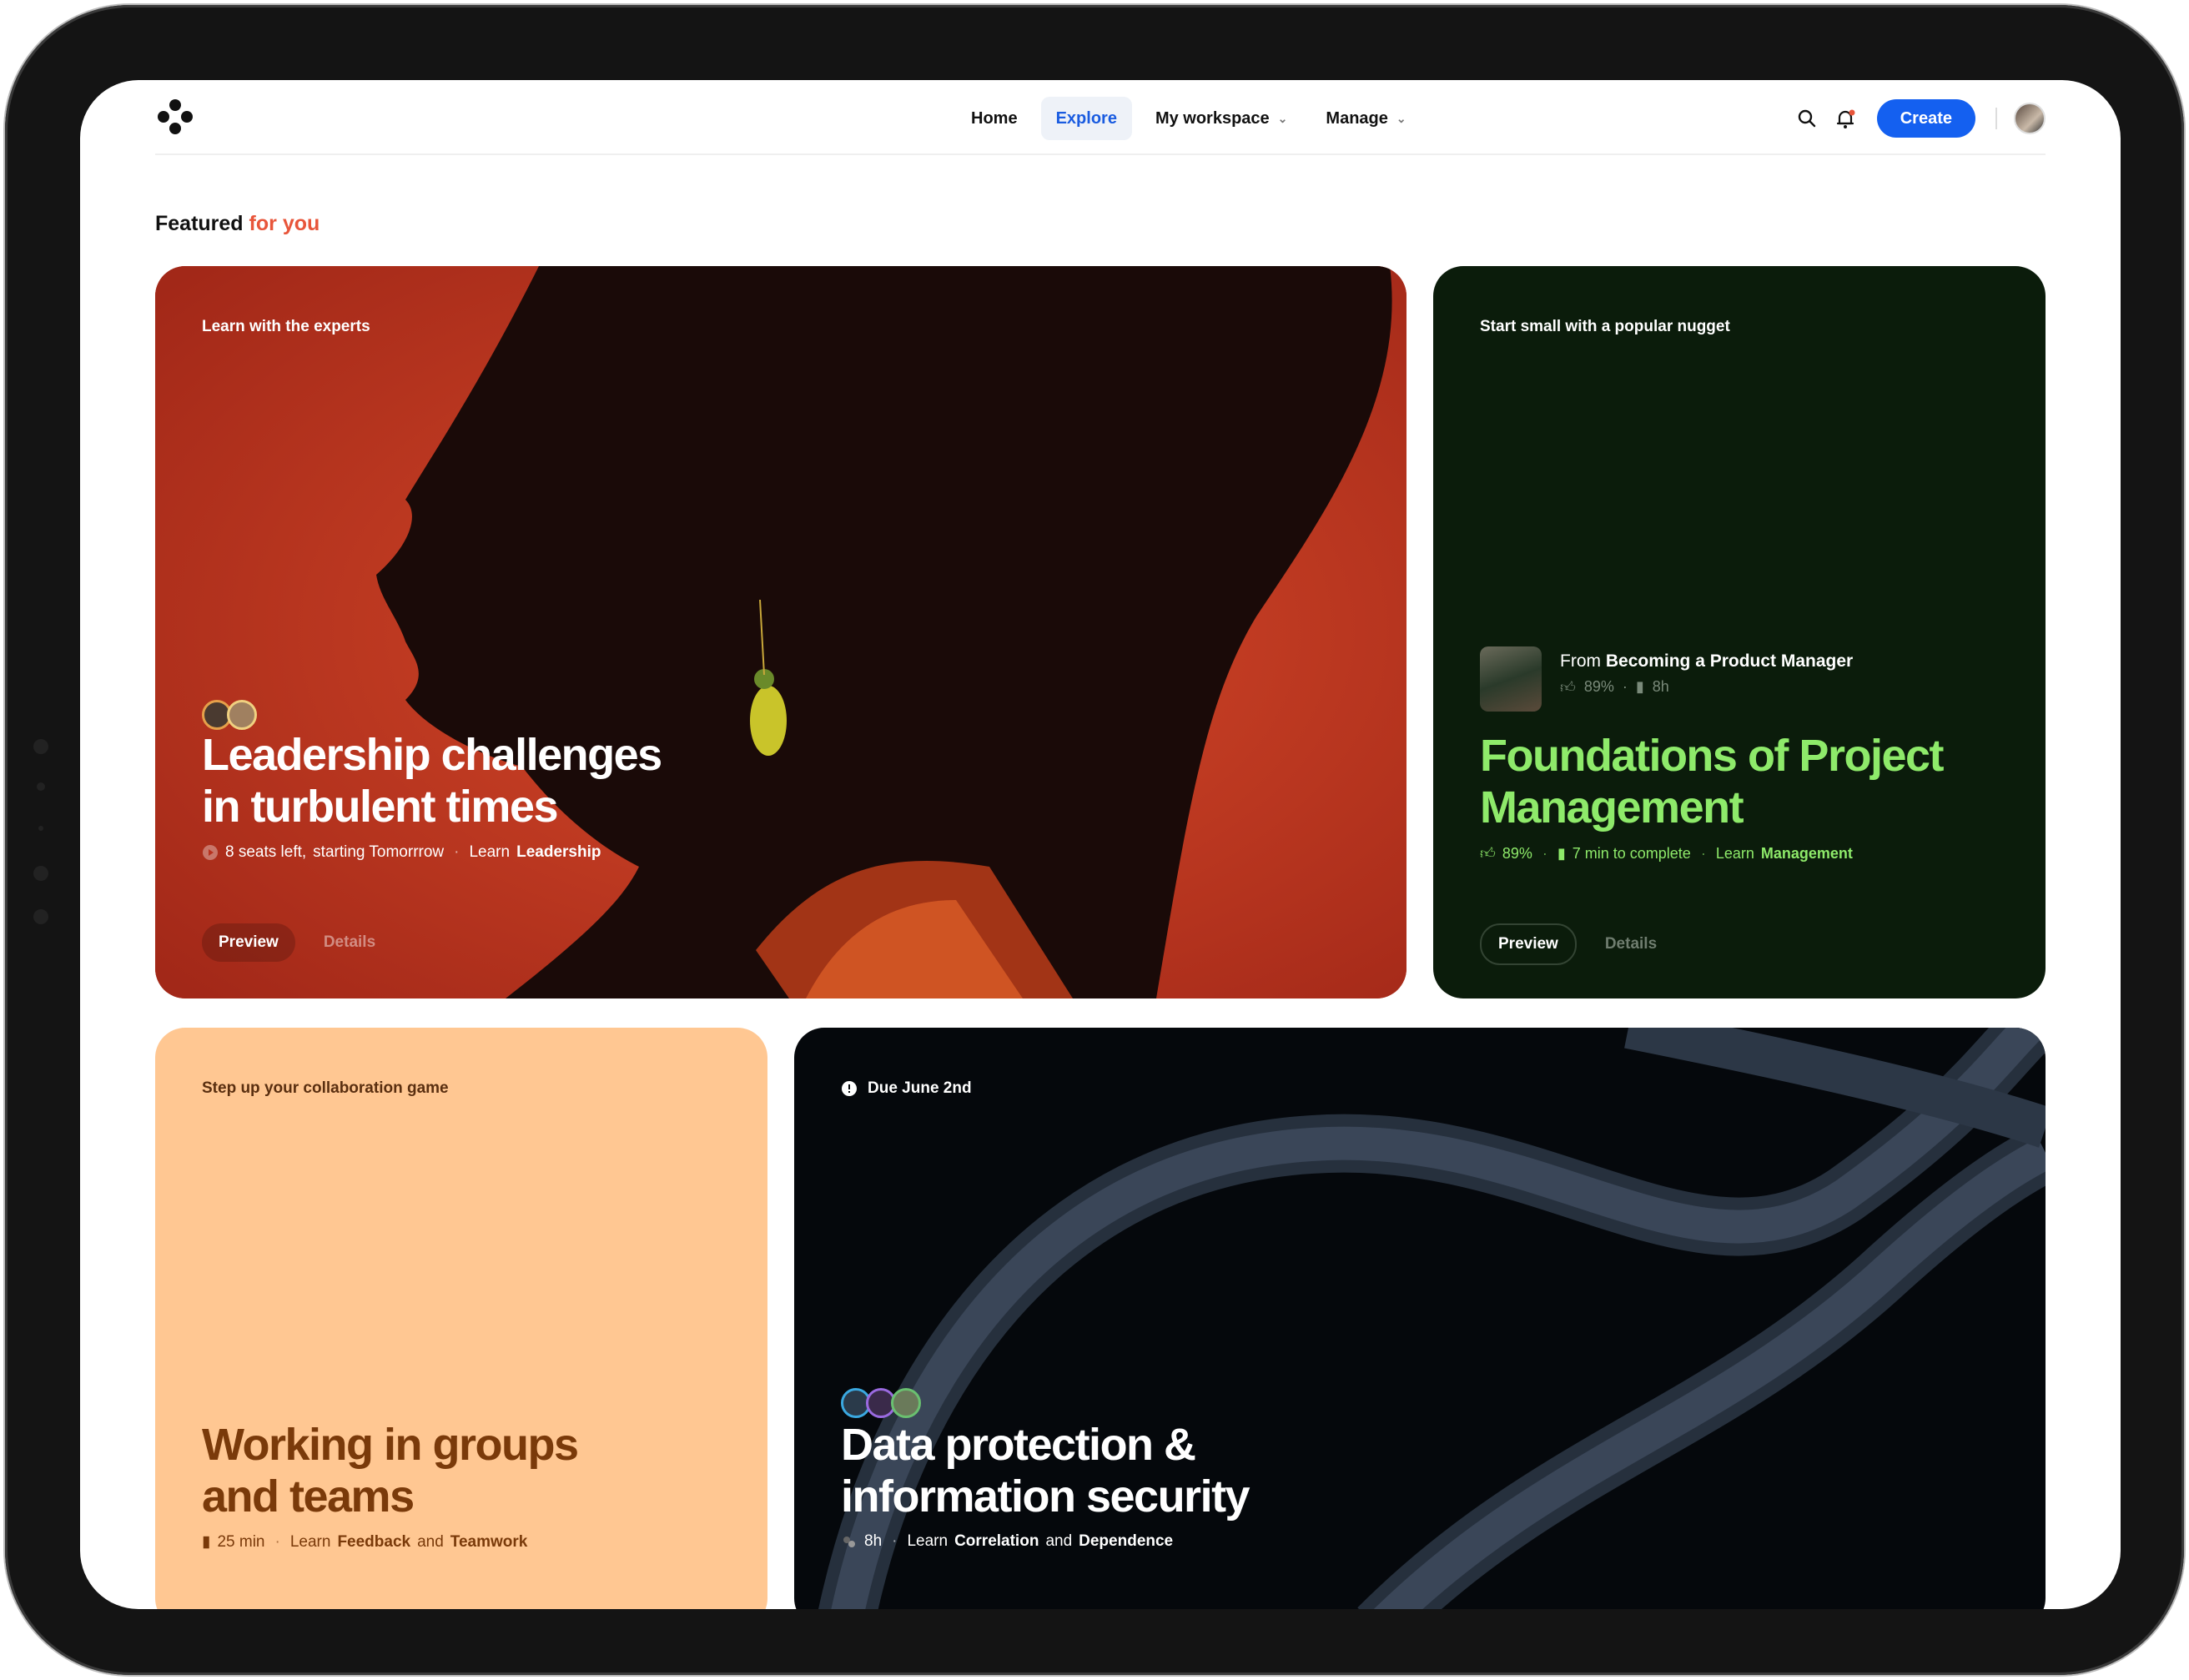 The image size is (2189, 1680). I want to click on course-thumbnail, so click(1511, 679).